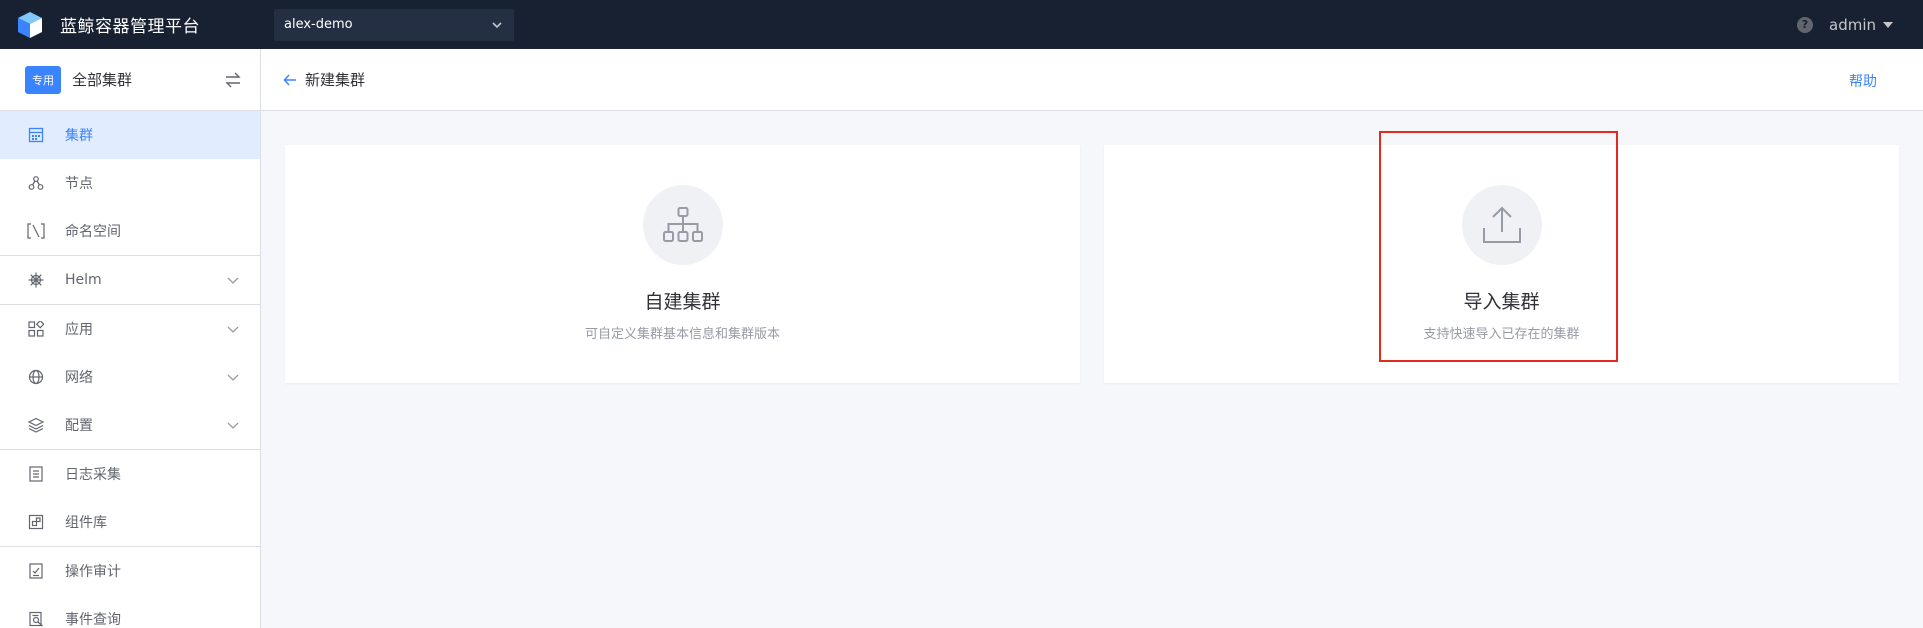 This screenshot has height=628, width=1923. I want to click on sidebar-item-nodes: 节点, so click(130, 183).